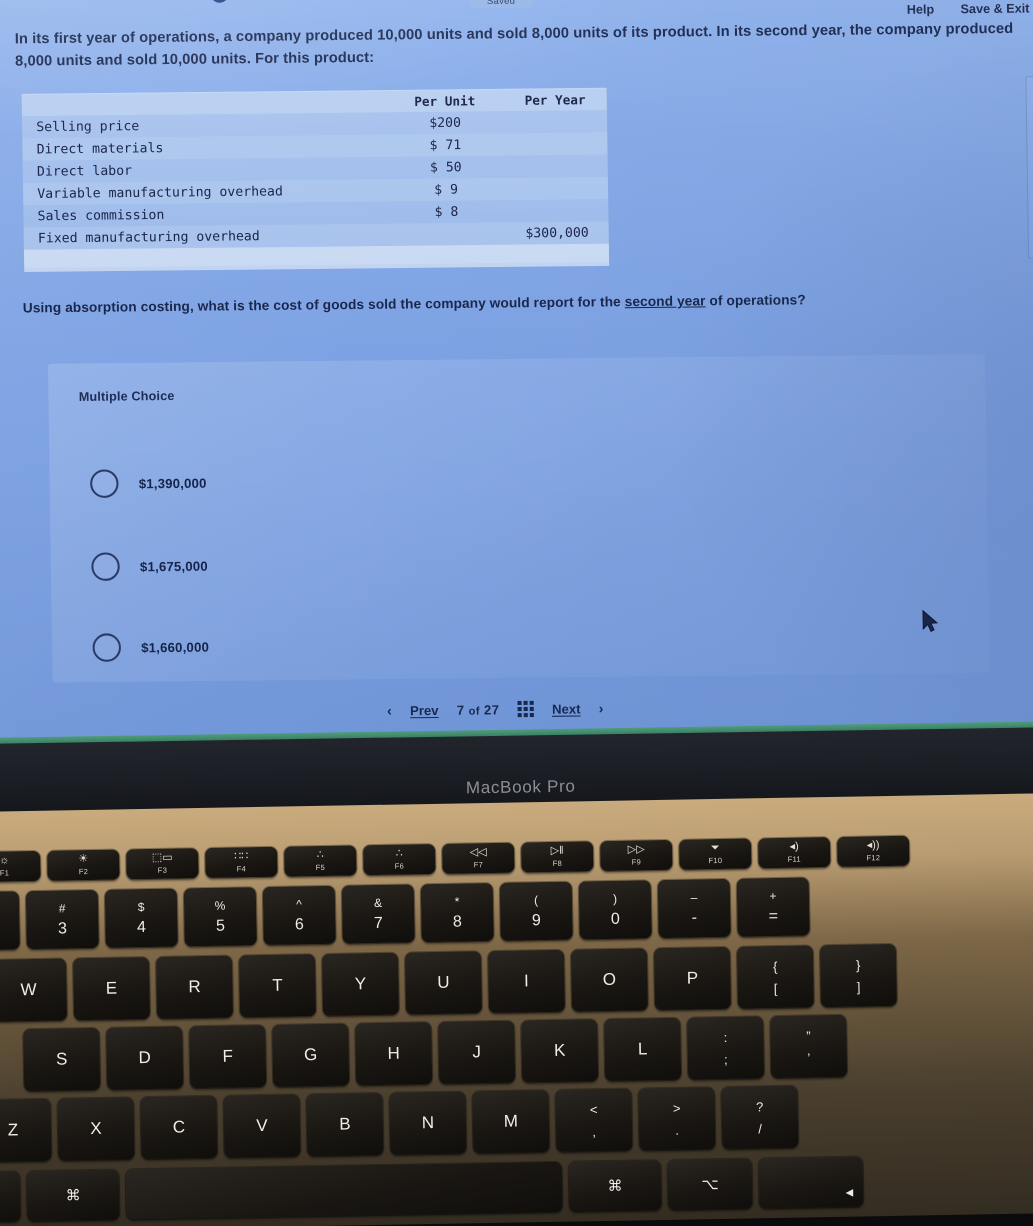  I want to click on key-d: D, so click(145, 1058).